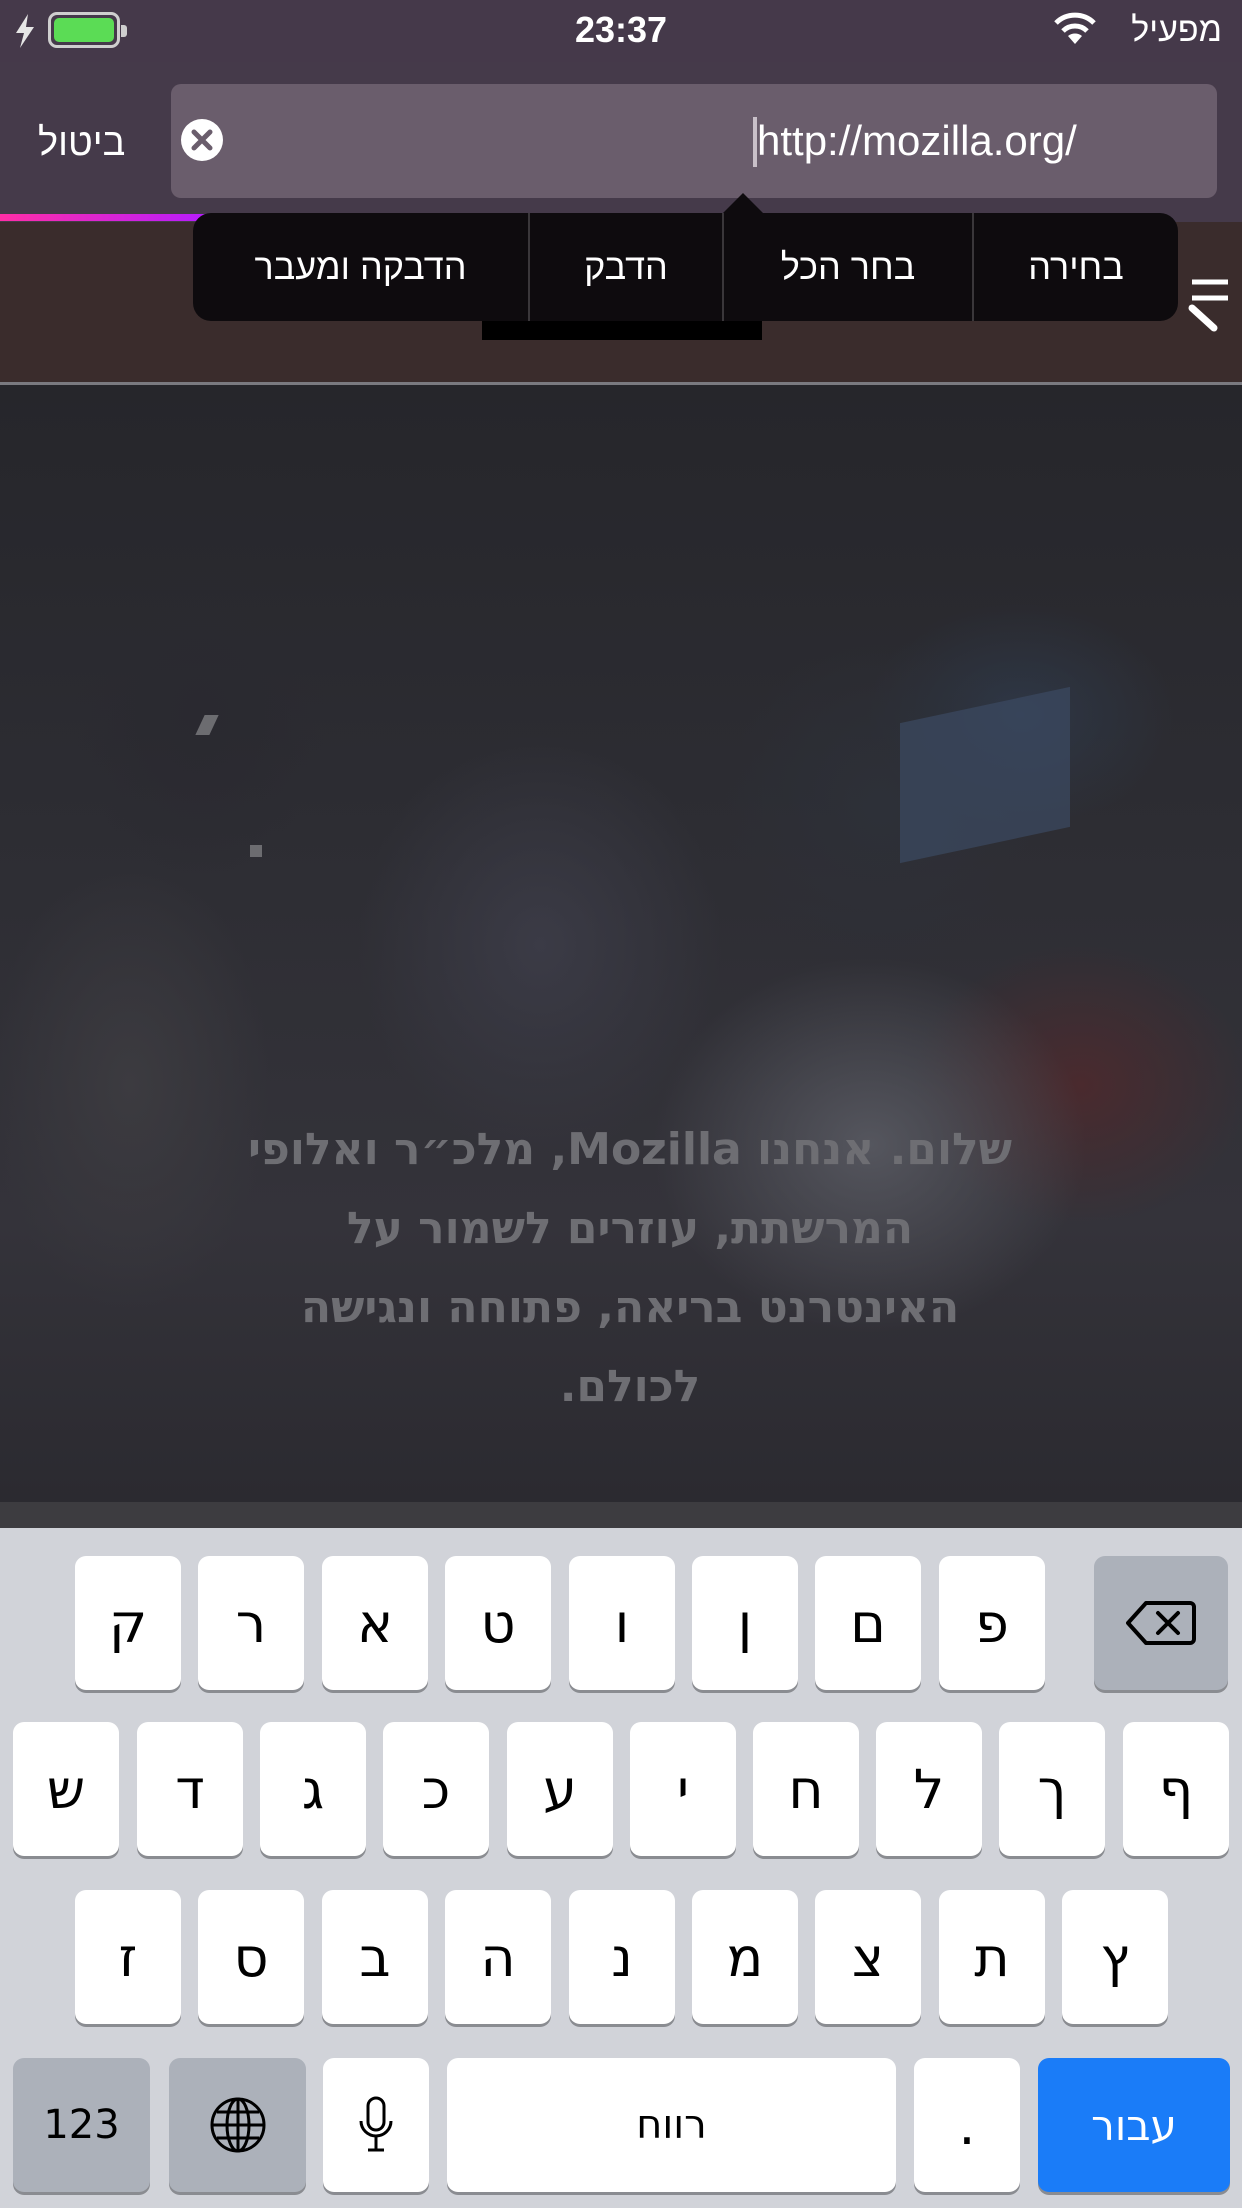  What do you see at coordinates (66, 1789) in the screenshot?
I see `key: ש` at bounding box center [66, 1789].